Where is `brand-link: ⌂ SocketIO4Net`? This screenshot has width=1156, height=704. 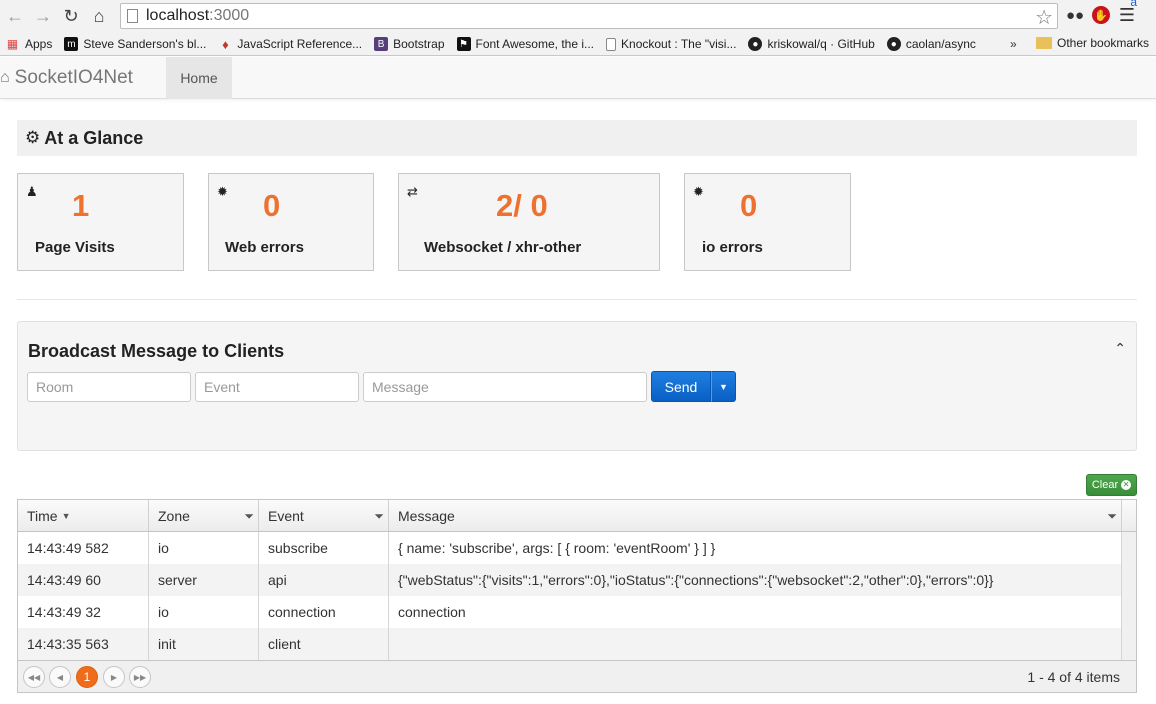
brand-link: ⌂ SocketIO4Net is located at coordinates (66, 78).